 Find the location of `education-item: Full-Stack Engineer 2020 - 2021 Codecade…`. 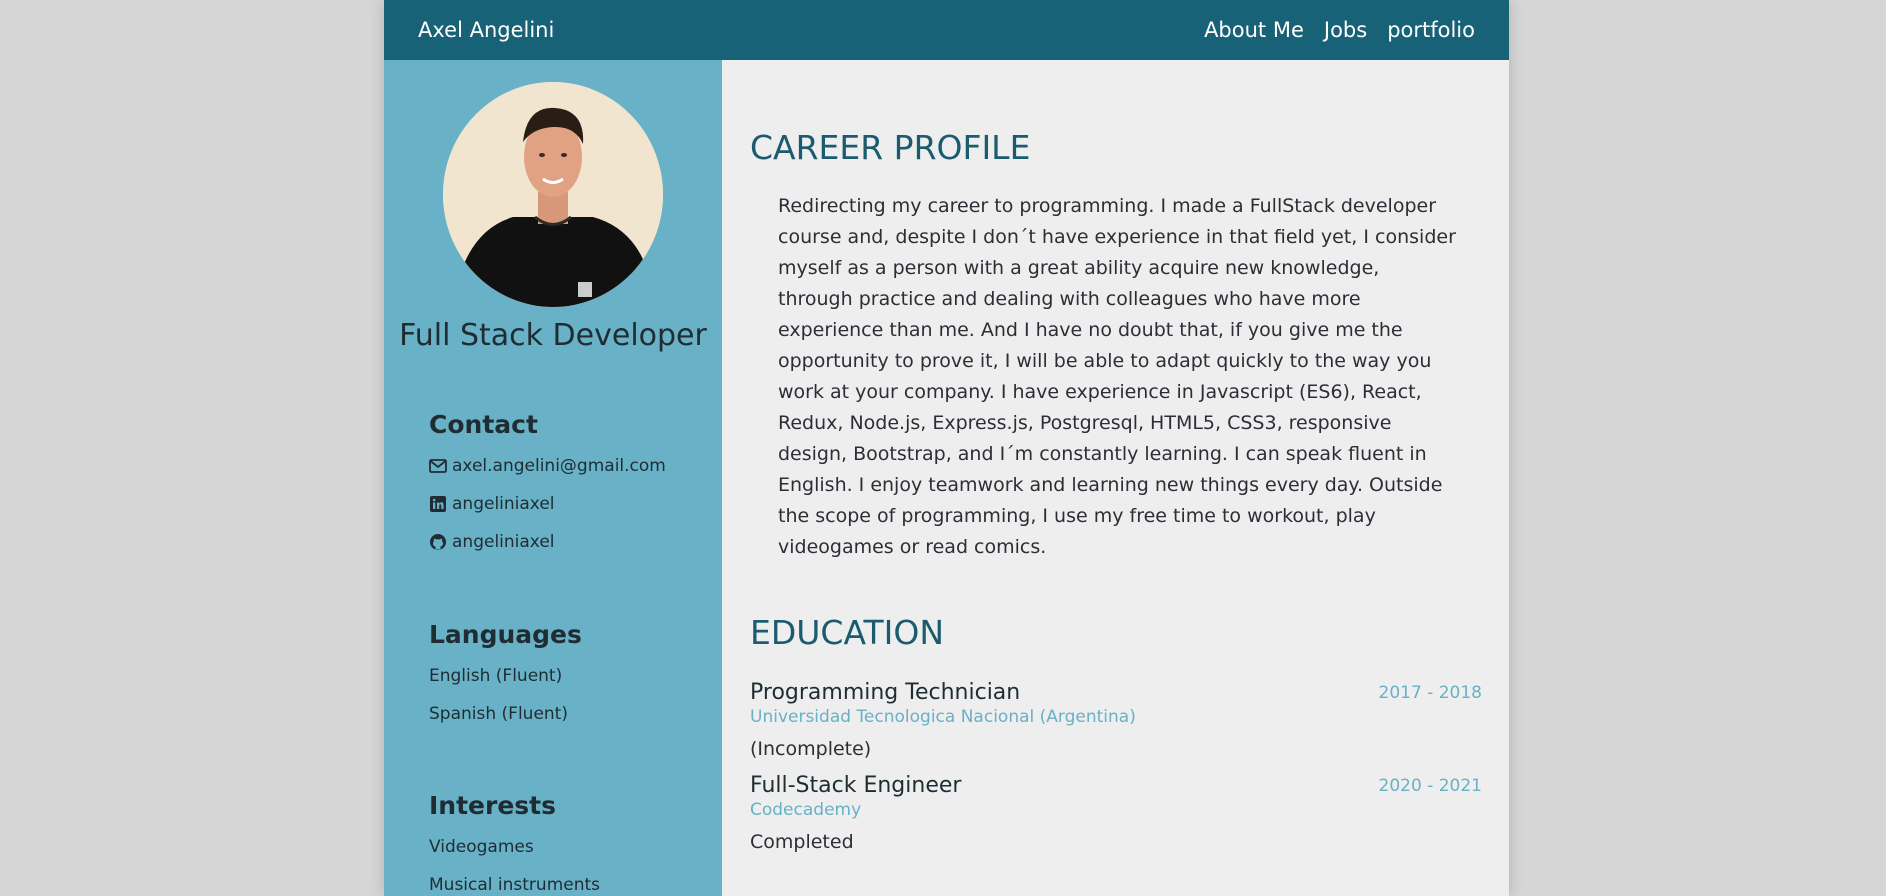

education-item: Full-Stack Engineer 2020 - 2021 Codecade… is located at coordinates (1116, 813).